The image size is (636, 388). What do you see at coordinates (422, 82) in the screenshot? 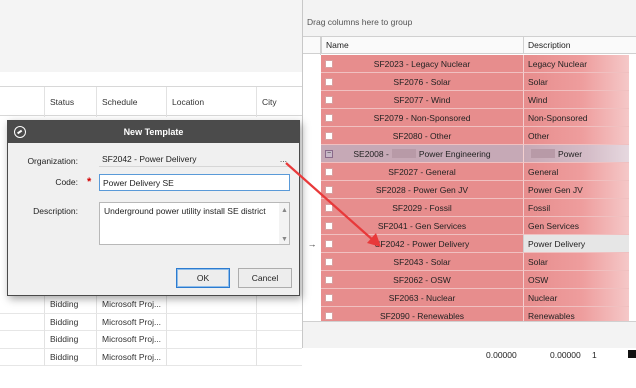
I see `name-cell: SF2076 - Solar` at bounding box center [422, 82].